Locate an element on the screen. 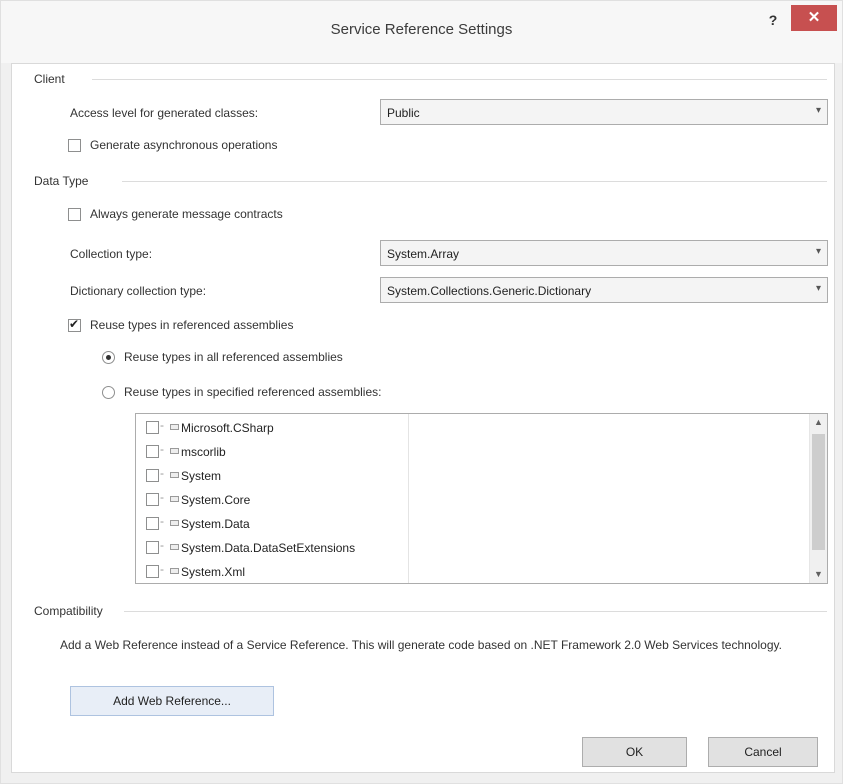 This screenshot has height=784, width=843. cancel-button: Cancel is located at coordinates (763, 752).